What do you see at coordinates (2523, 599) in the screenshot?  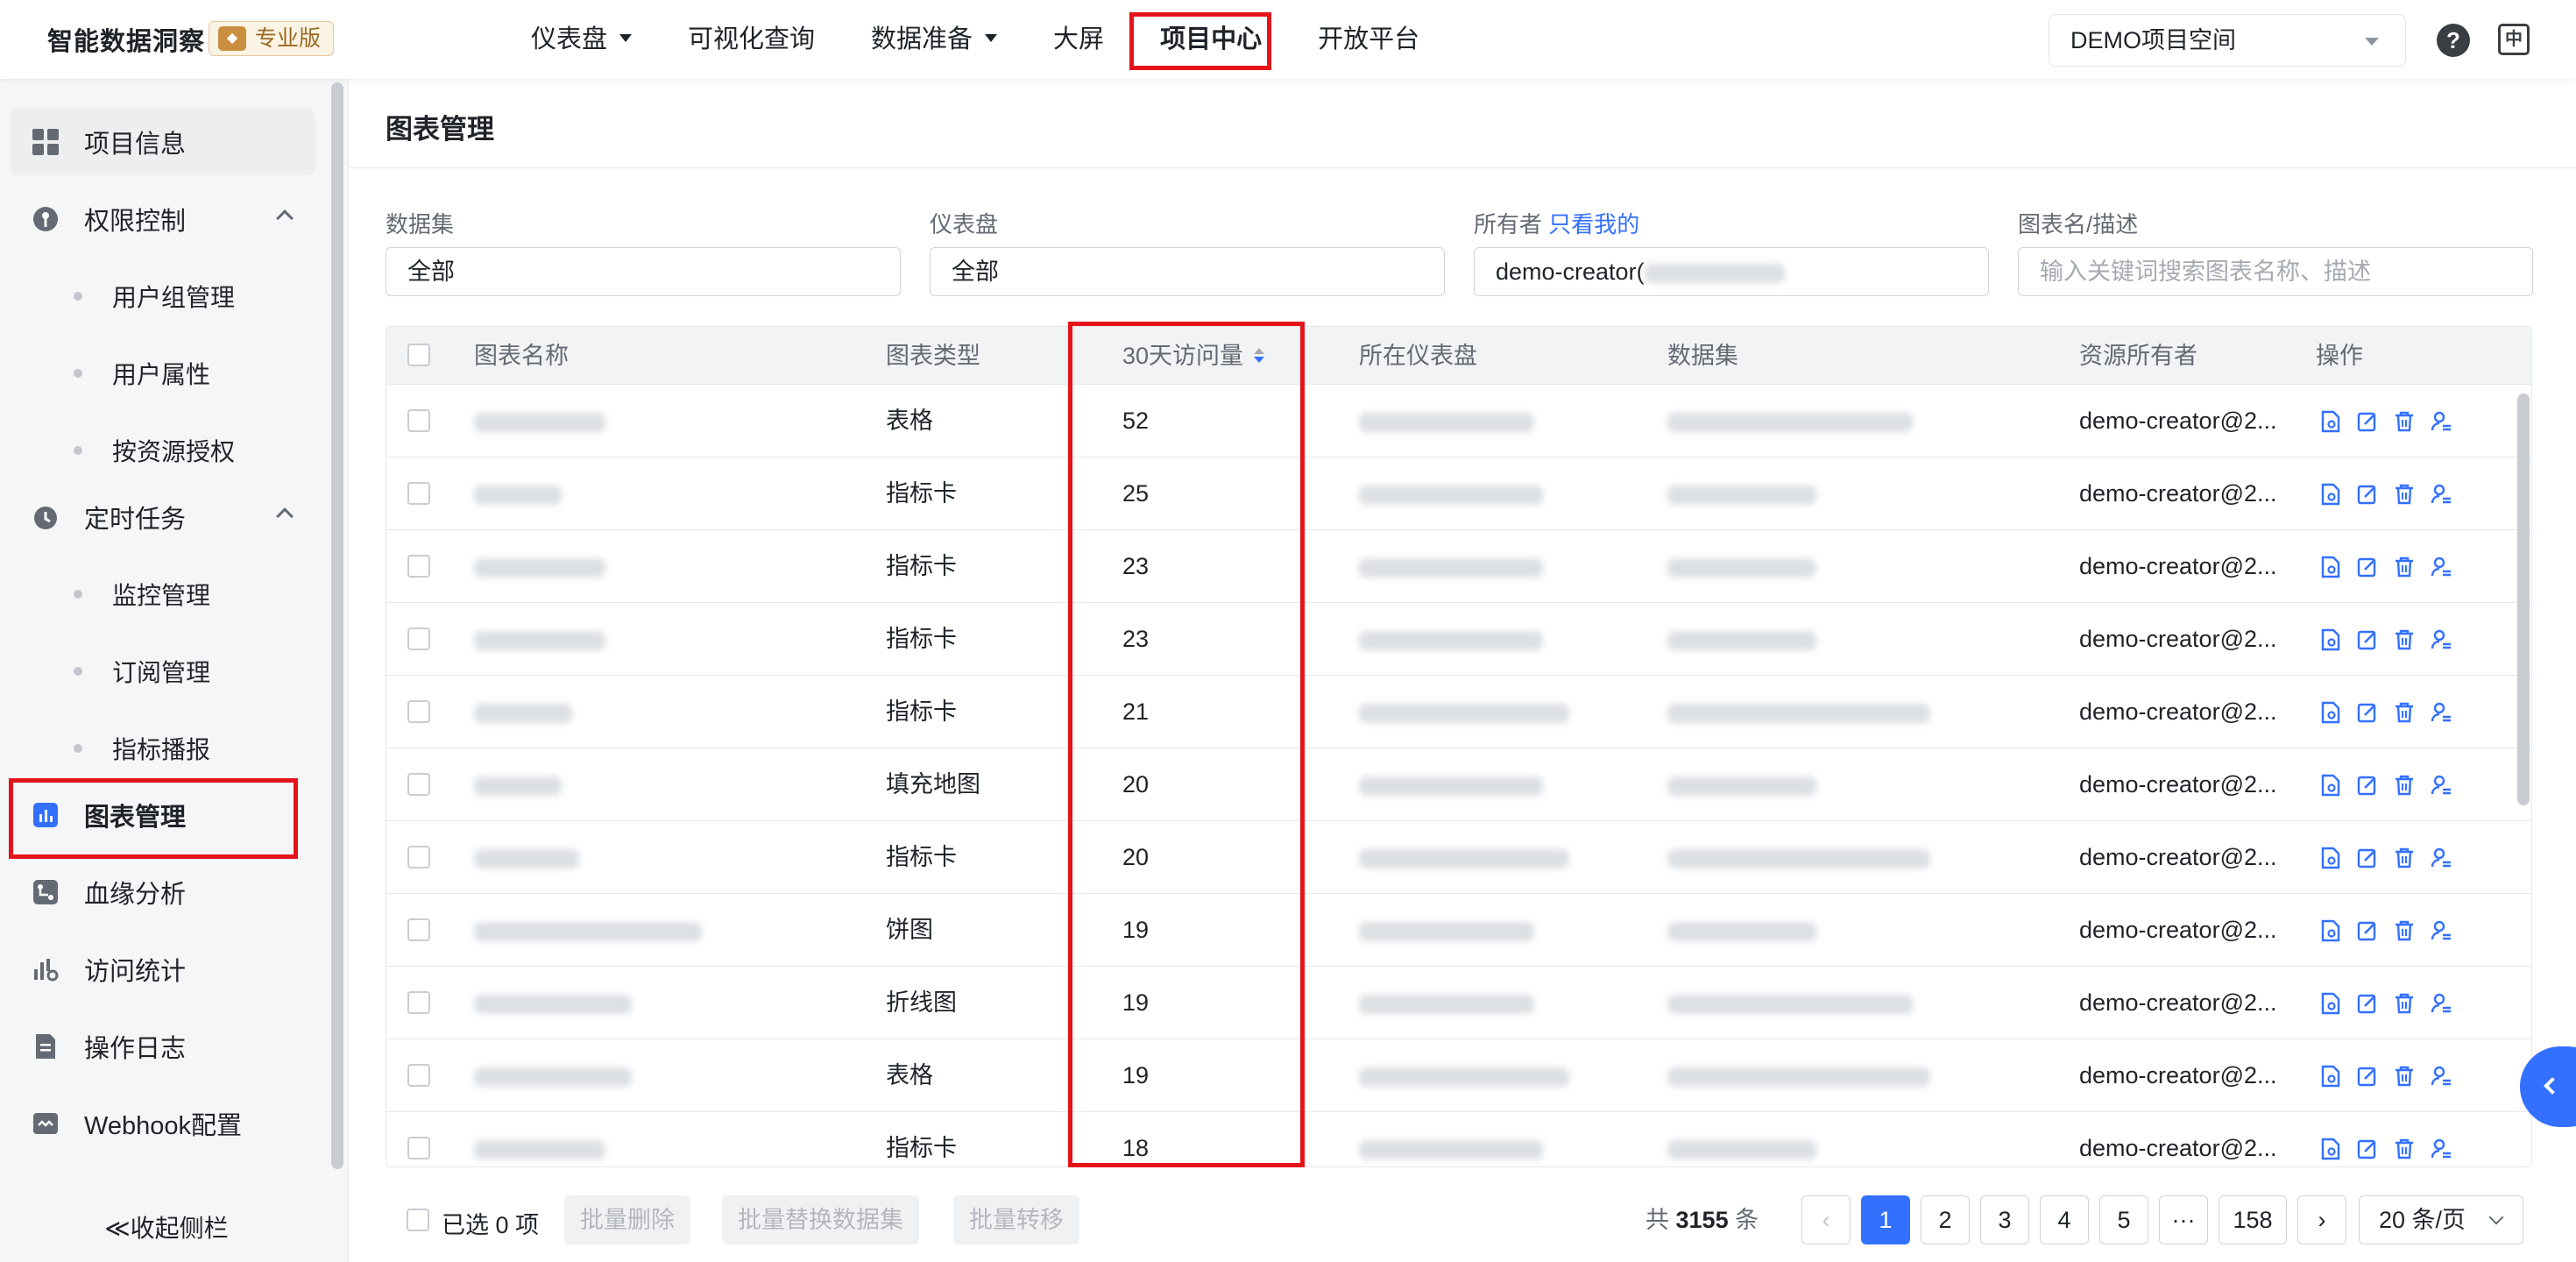 I see `table-scrollbar` at bounding box center [2523, 599].